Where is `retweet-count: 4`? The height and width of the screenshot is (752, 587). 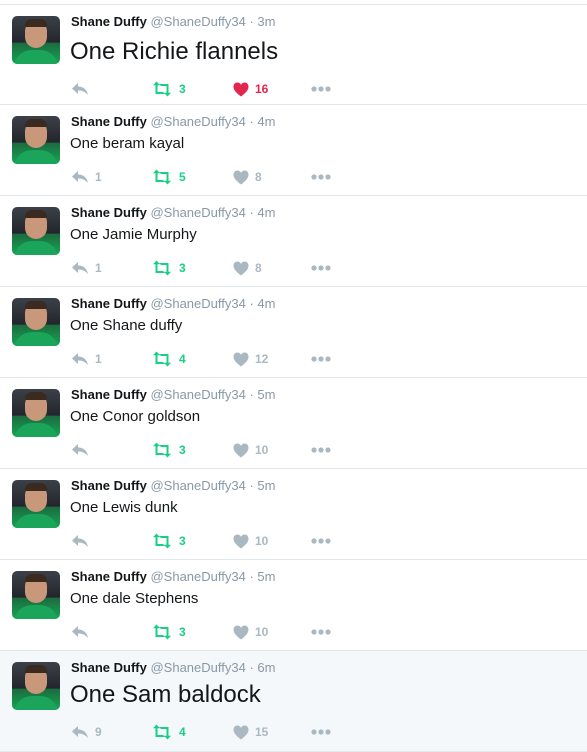
retweet-count: 4 is located at coordinates (182, 732).